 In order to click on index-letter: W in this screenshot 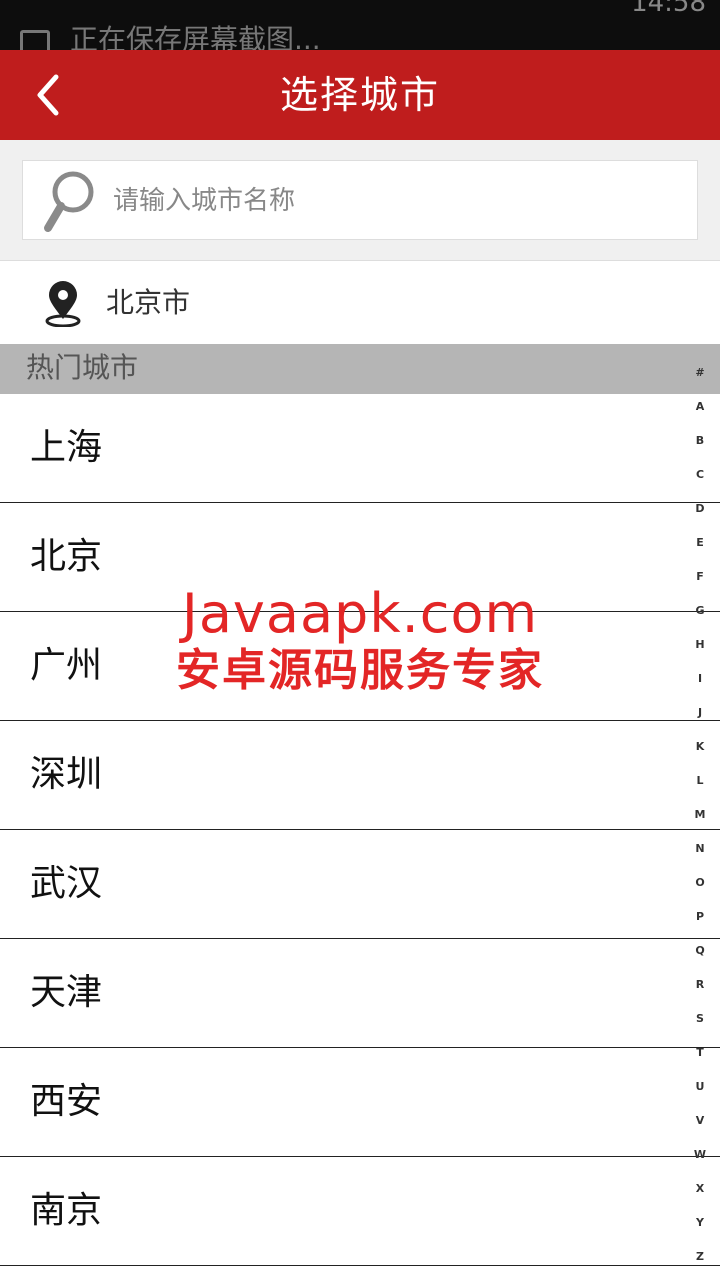, I will do `click(700, 1154)`.